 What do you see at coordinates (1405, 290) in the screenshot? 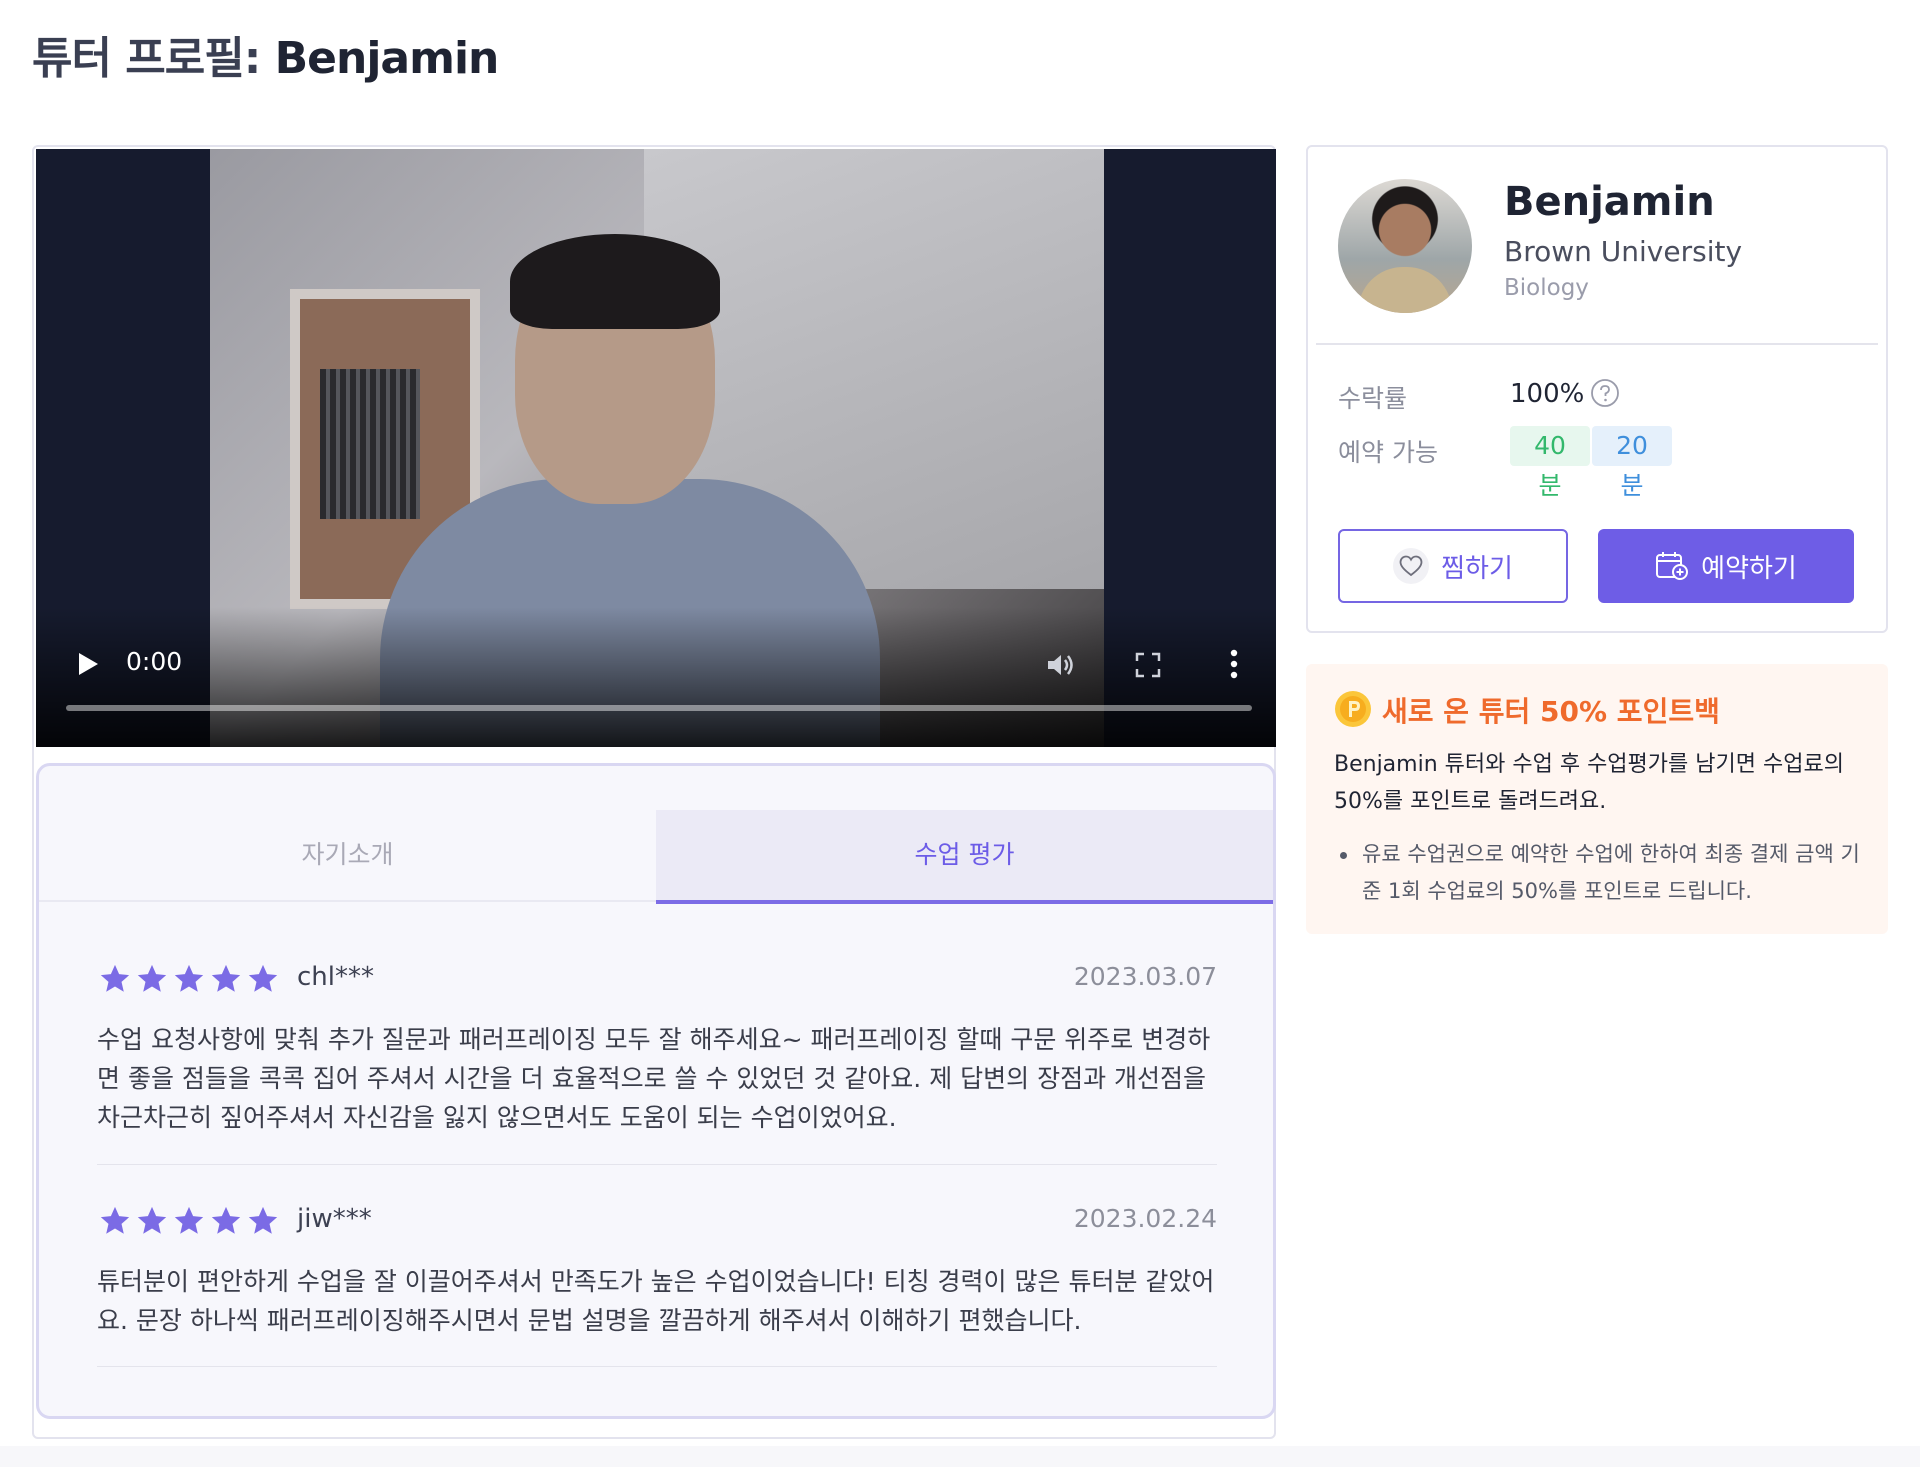
I see `avatar-shirt` at bounding box center [1405, 290].